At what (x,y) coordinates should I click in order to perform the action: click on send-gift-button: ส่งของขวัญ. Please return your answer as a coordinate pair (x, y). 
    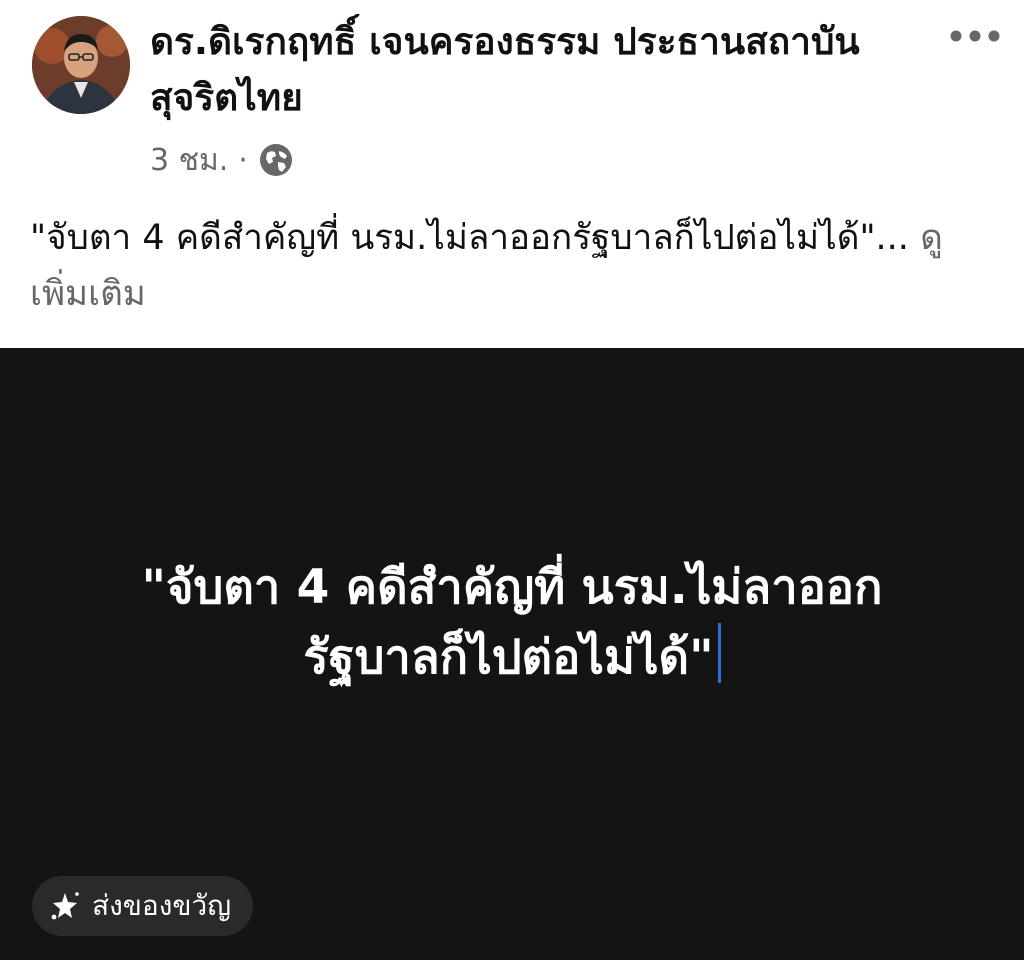
    Looking at the image, I should click on (143, 906).